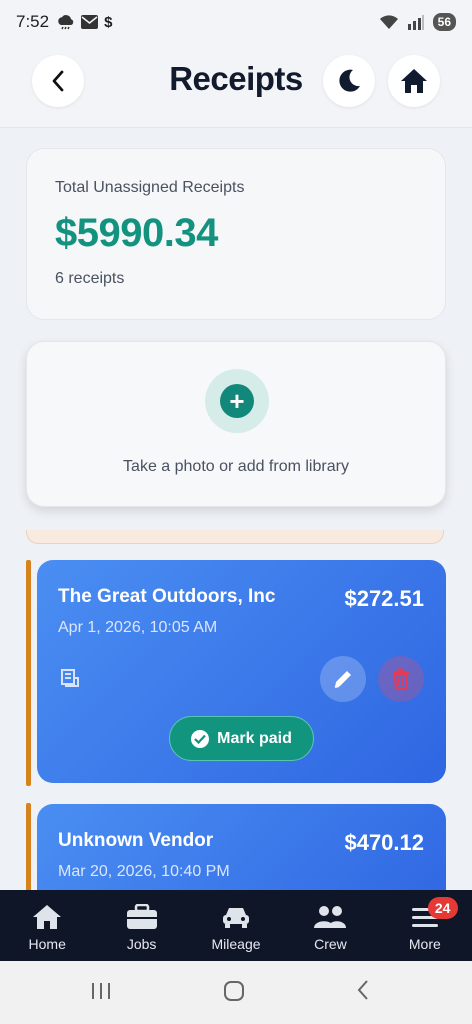 The height and width of the screenshot is (1024, 472). What do you see at coordinates (90, 22) in the screenshot?
I see `mail-icon` at bounding box center [90, 22].